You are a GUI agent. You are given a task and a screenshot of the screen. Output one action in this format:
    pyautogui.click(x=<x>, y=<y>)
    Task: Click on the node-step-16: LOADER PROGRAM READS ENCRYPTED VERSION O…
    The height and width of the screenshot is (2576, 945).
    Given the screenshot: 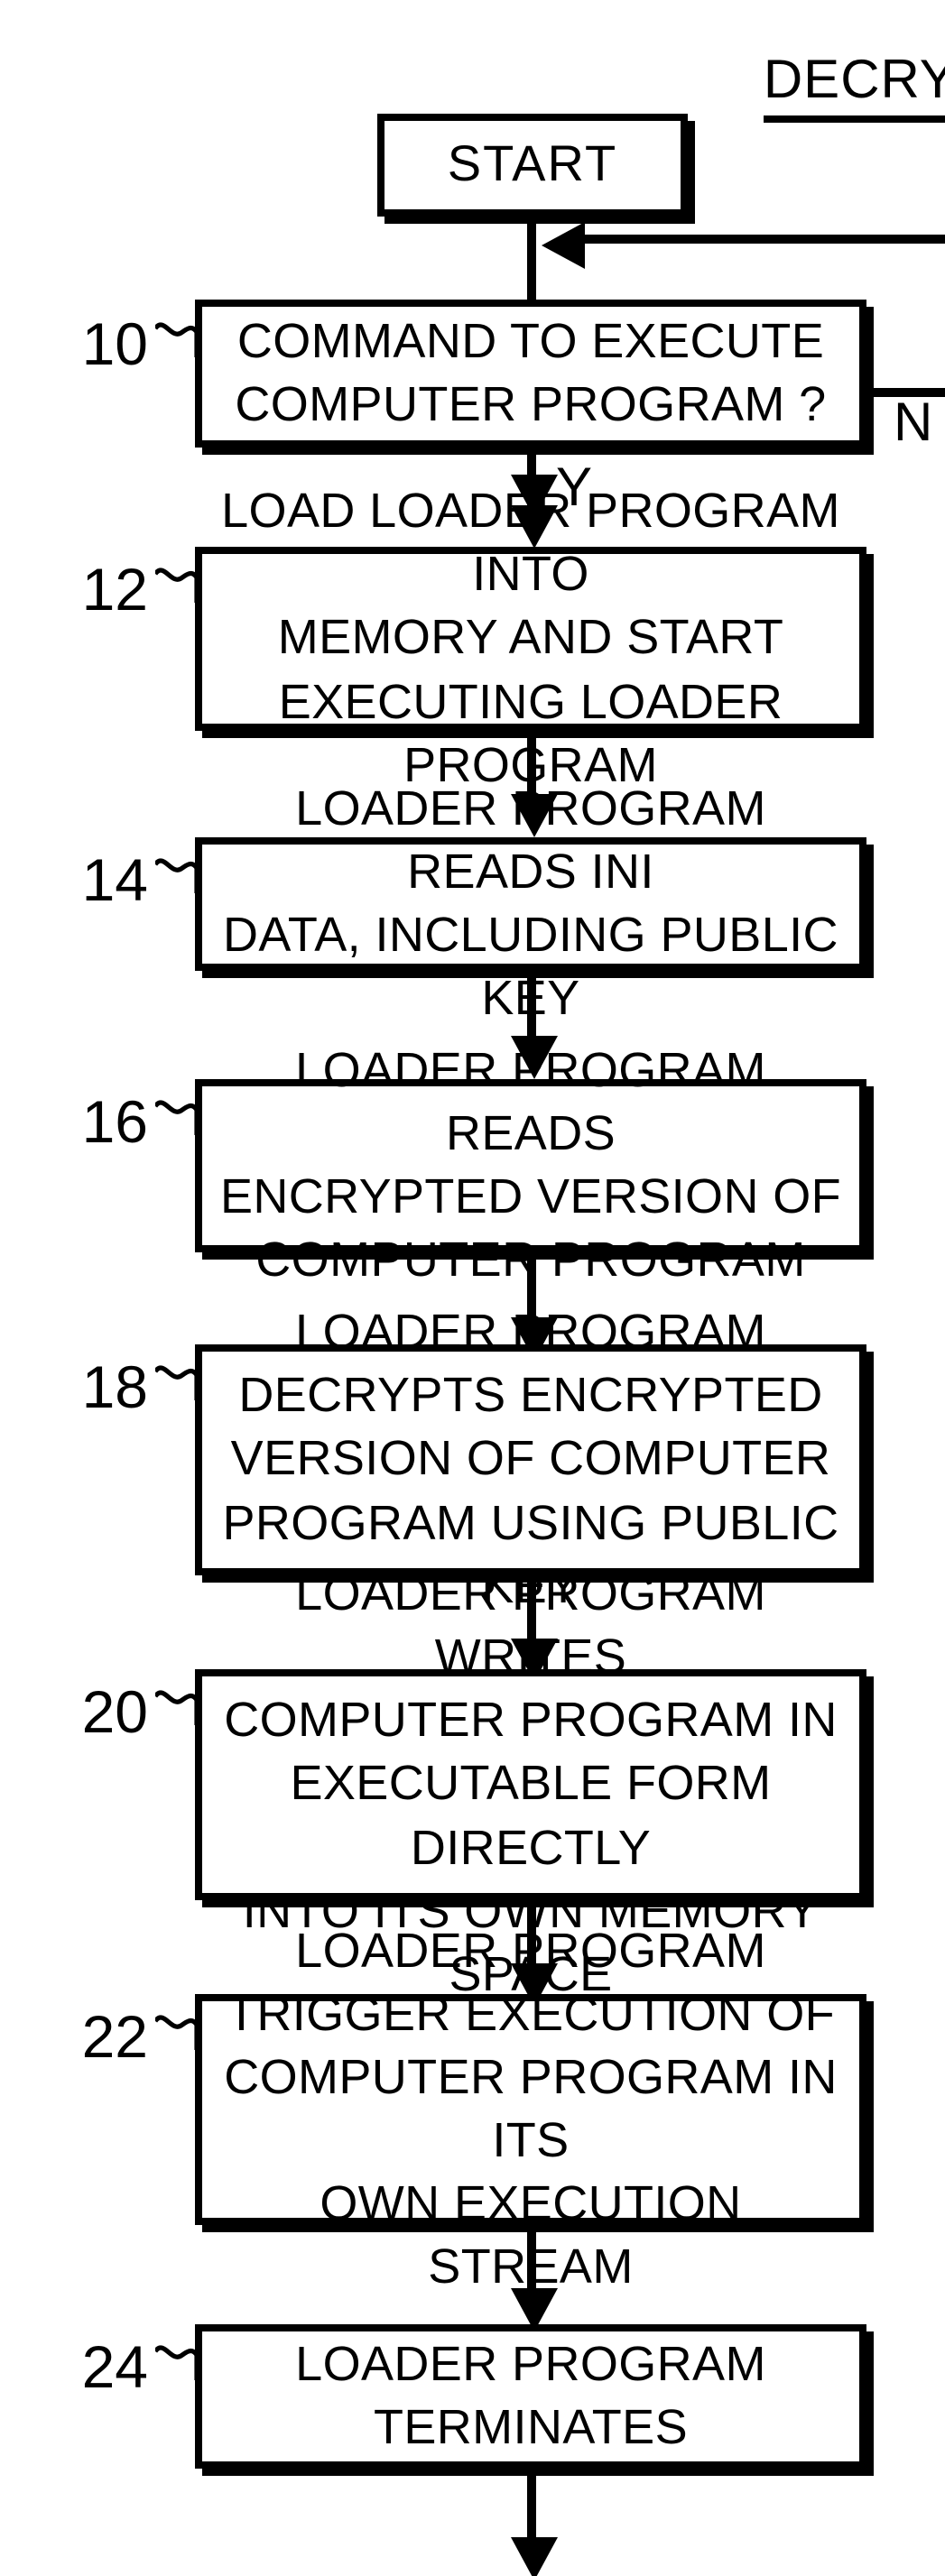 What is the action you would take?
    pyautogui.click(x=530, y=1165)
    